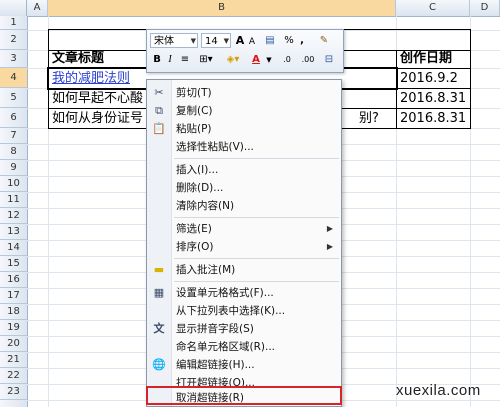 The width and height of the screenshot is (500, 407). Describe the element at coordinates (433, 8) in the screenshot. I see `column-header-c: C` at that location.